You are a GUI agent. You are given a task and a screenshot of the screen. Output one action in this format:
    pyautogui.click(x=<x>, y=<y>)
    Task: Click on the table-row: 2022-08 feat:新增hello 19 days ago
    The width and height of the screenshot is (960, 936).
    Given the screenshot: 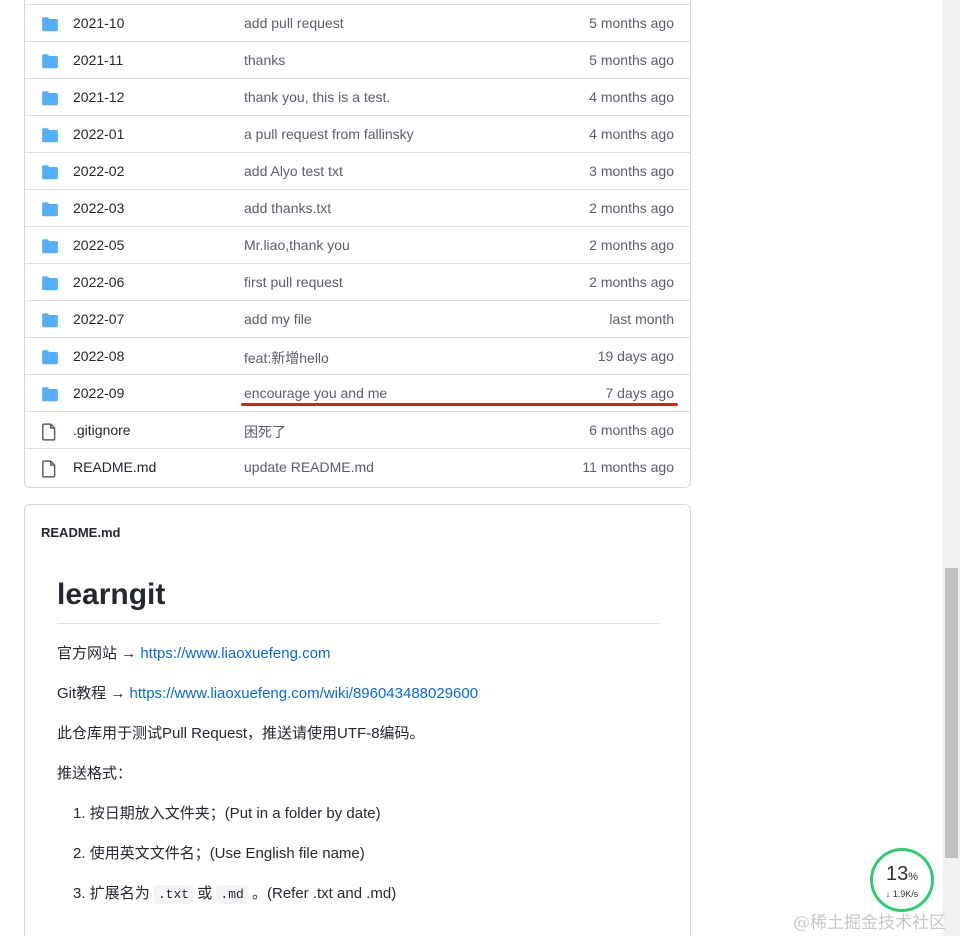 What is the action you would take?
    pyautogui.click(x=357, y=355)
    